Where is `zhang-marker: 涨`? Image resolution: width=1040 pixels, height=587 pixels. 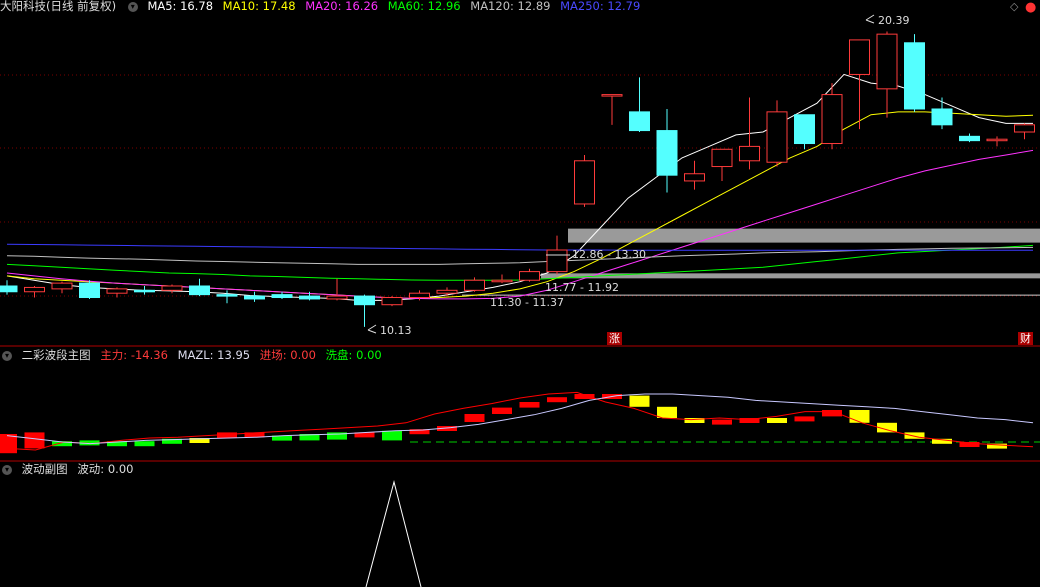
zhang-marker: 涨 is located at coordinates (614, 338).